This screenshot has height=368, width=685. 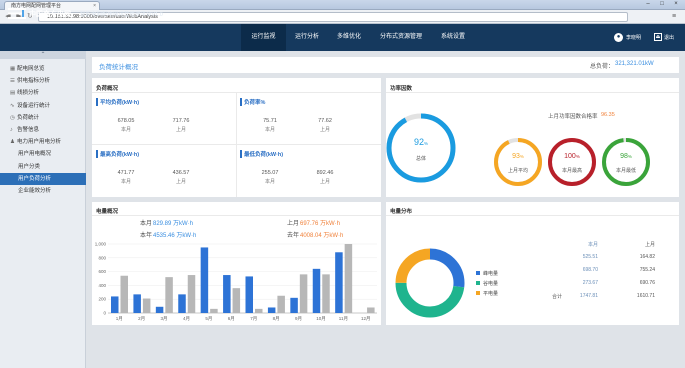 What do you see at coordinates (43, 55) in the screenshot?
I see `sidebar-collapse-icon: ⌃` at bounding box center [43, 55].